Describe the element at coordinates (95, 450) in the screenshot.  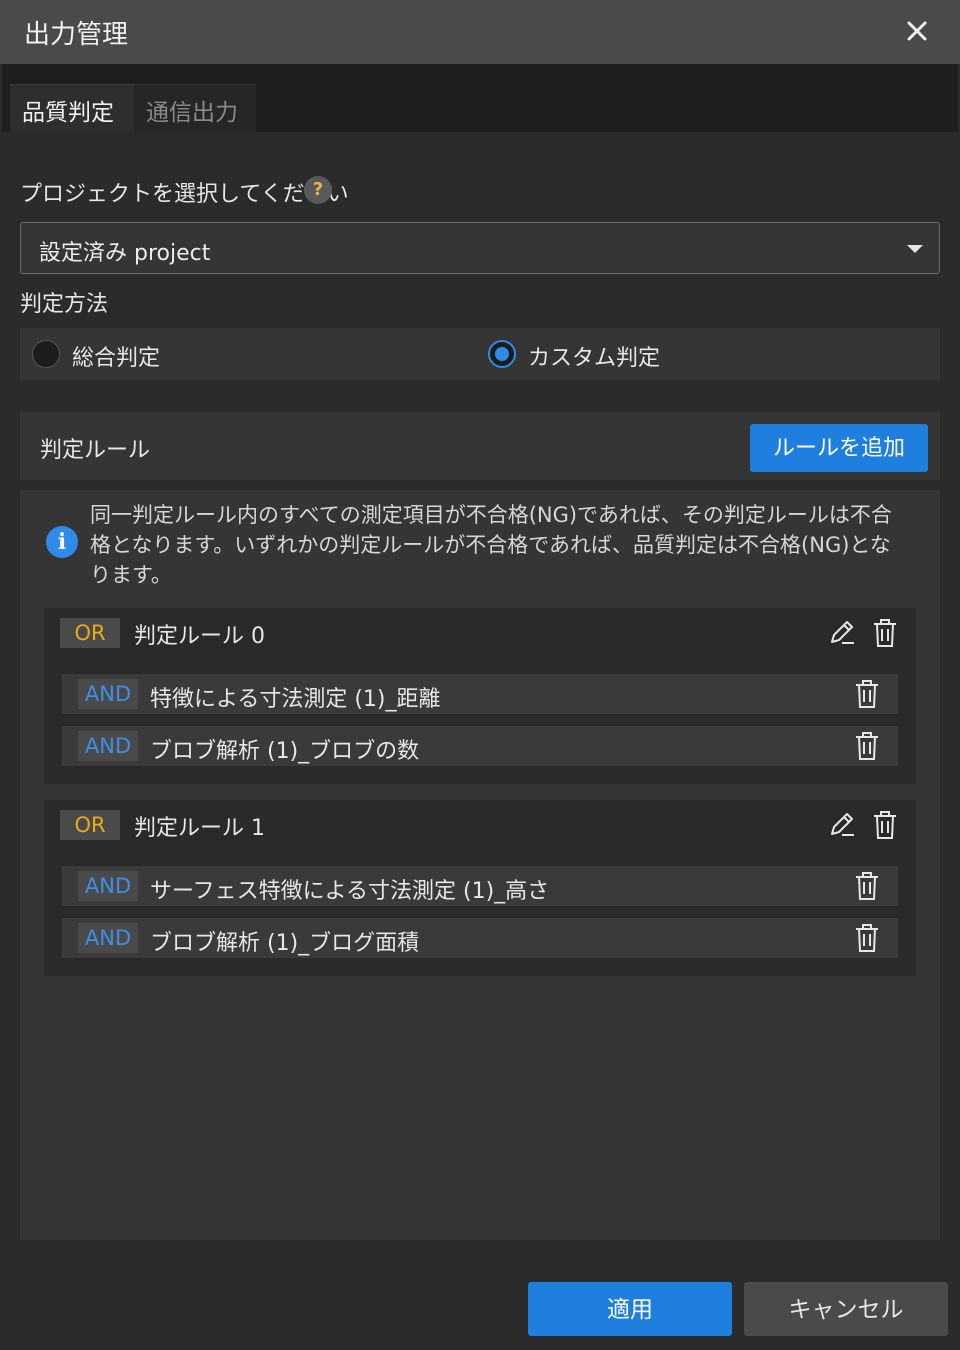
I see `rules-header-label: 判定ルール` at that location.